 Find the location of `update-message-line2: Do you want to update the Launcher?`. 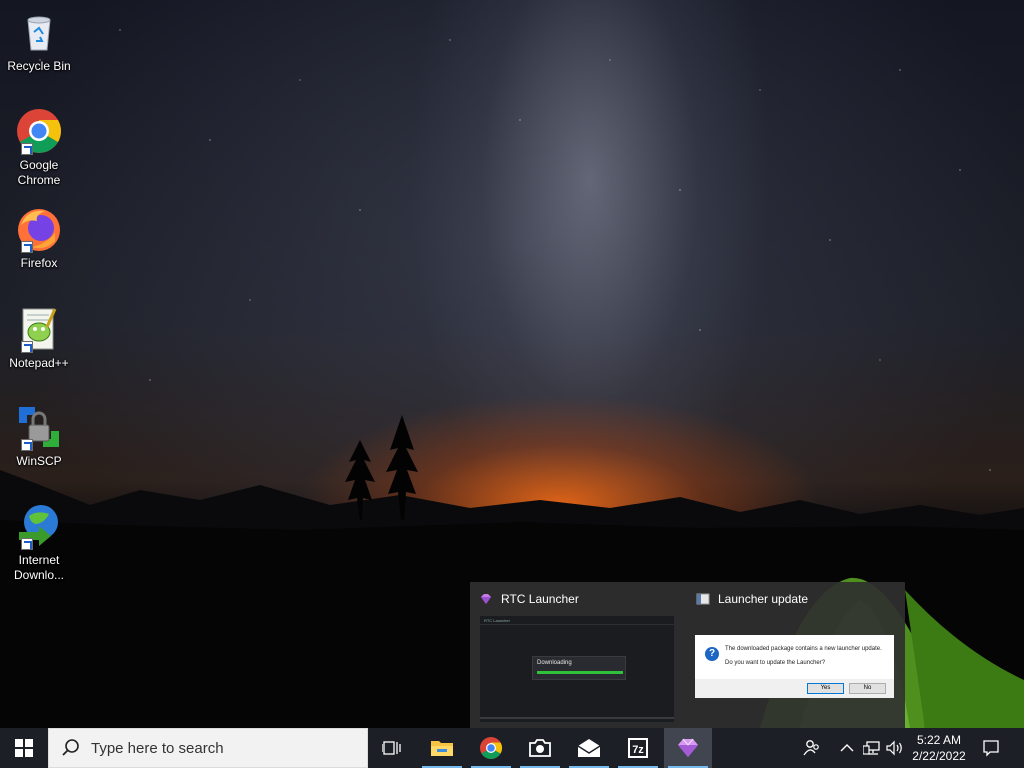

update-message-line2: Do you want to update the Launcher? is located at coordinates (775, 663).